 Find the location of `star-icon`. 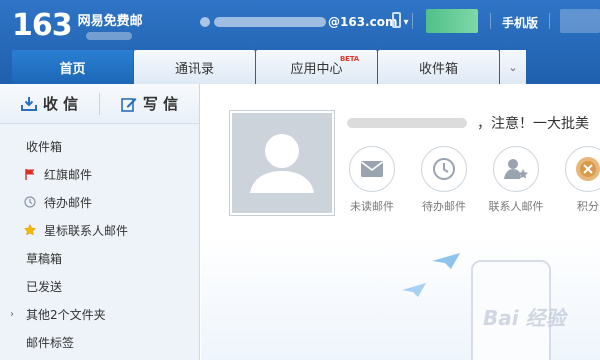

star-icon is located at coordinates (30, 230).